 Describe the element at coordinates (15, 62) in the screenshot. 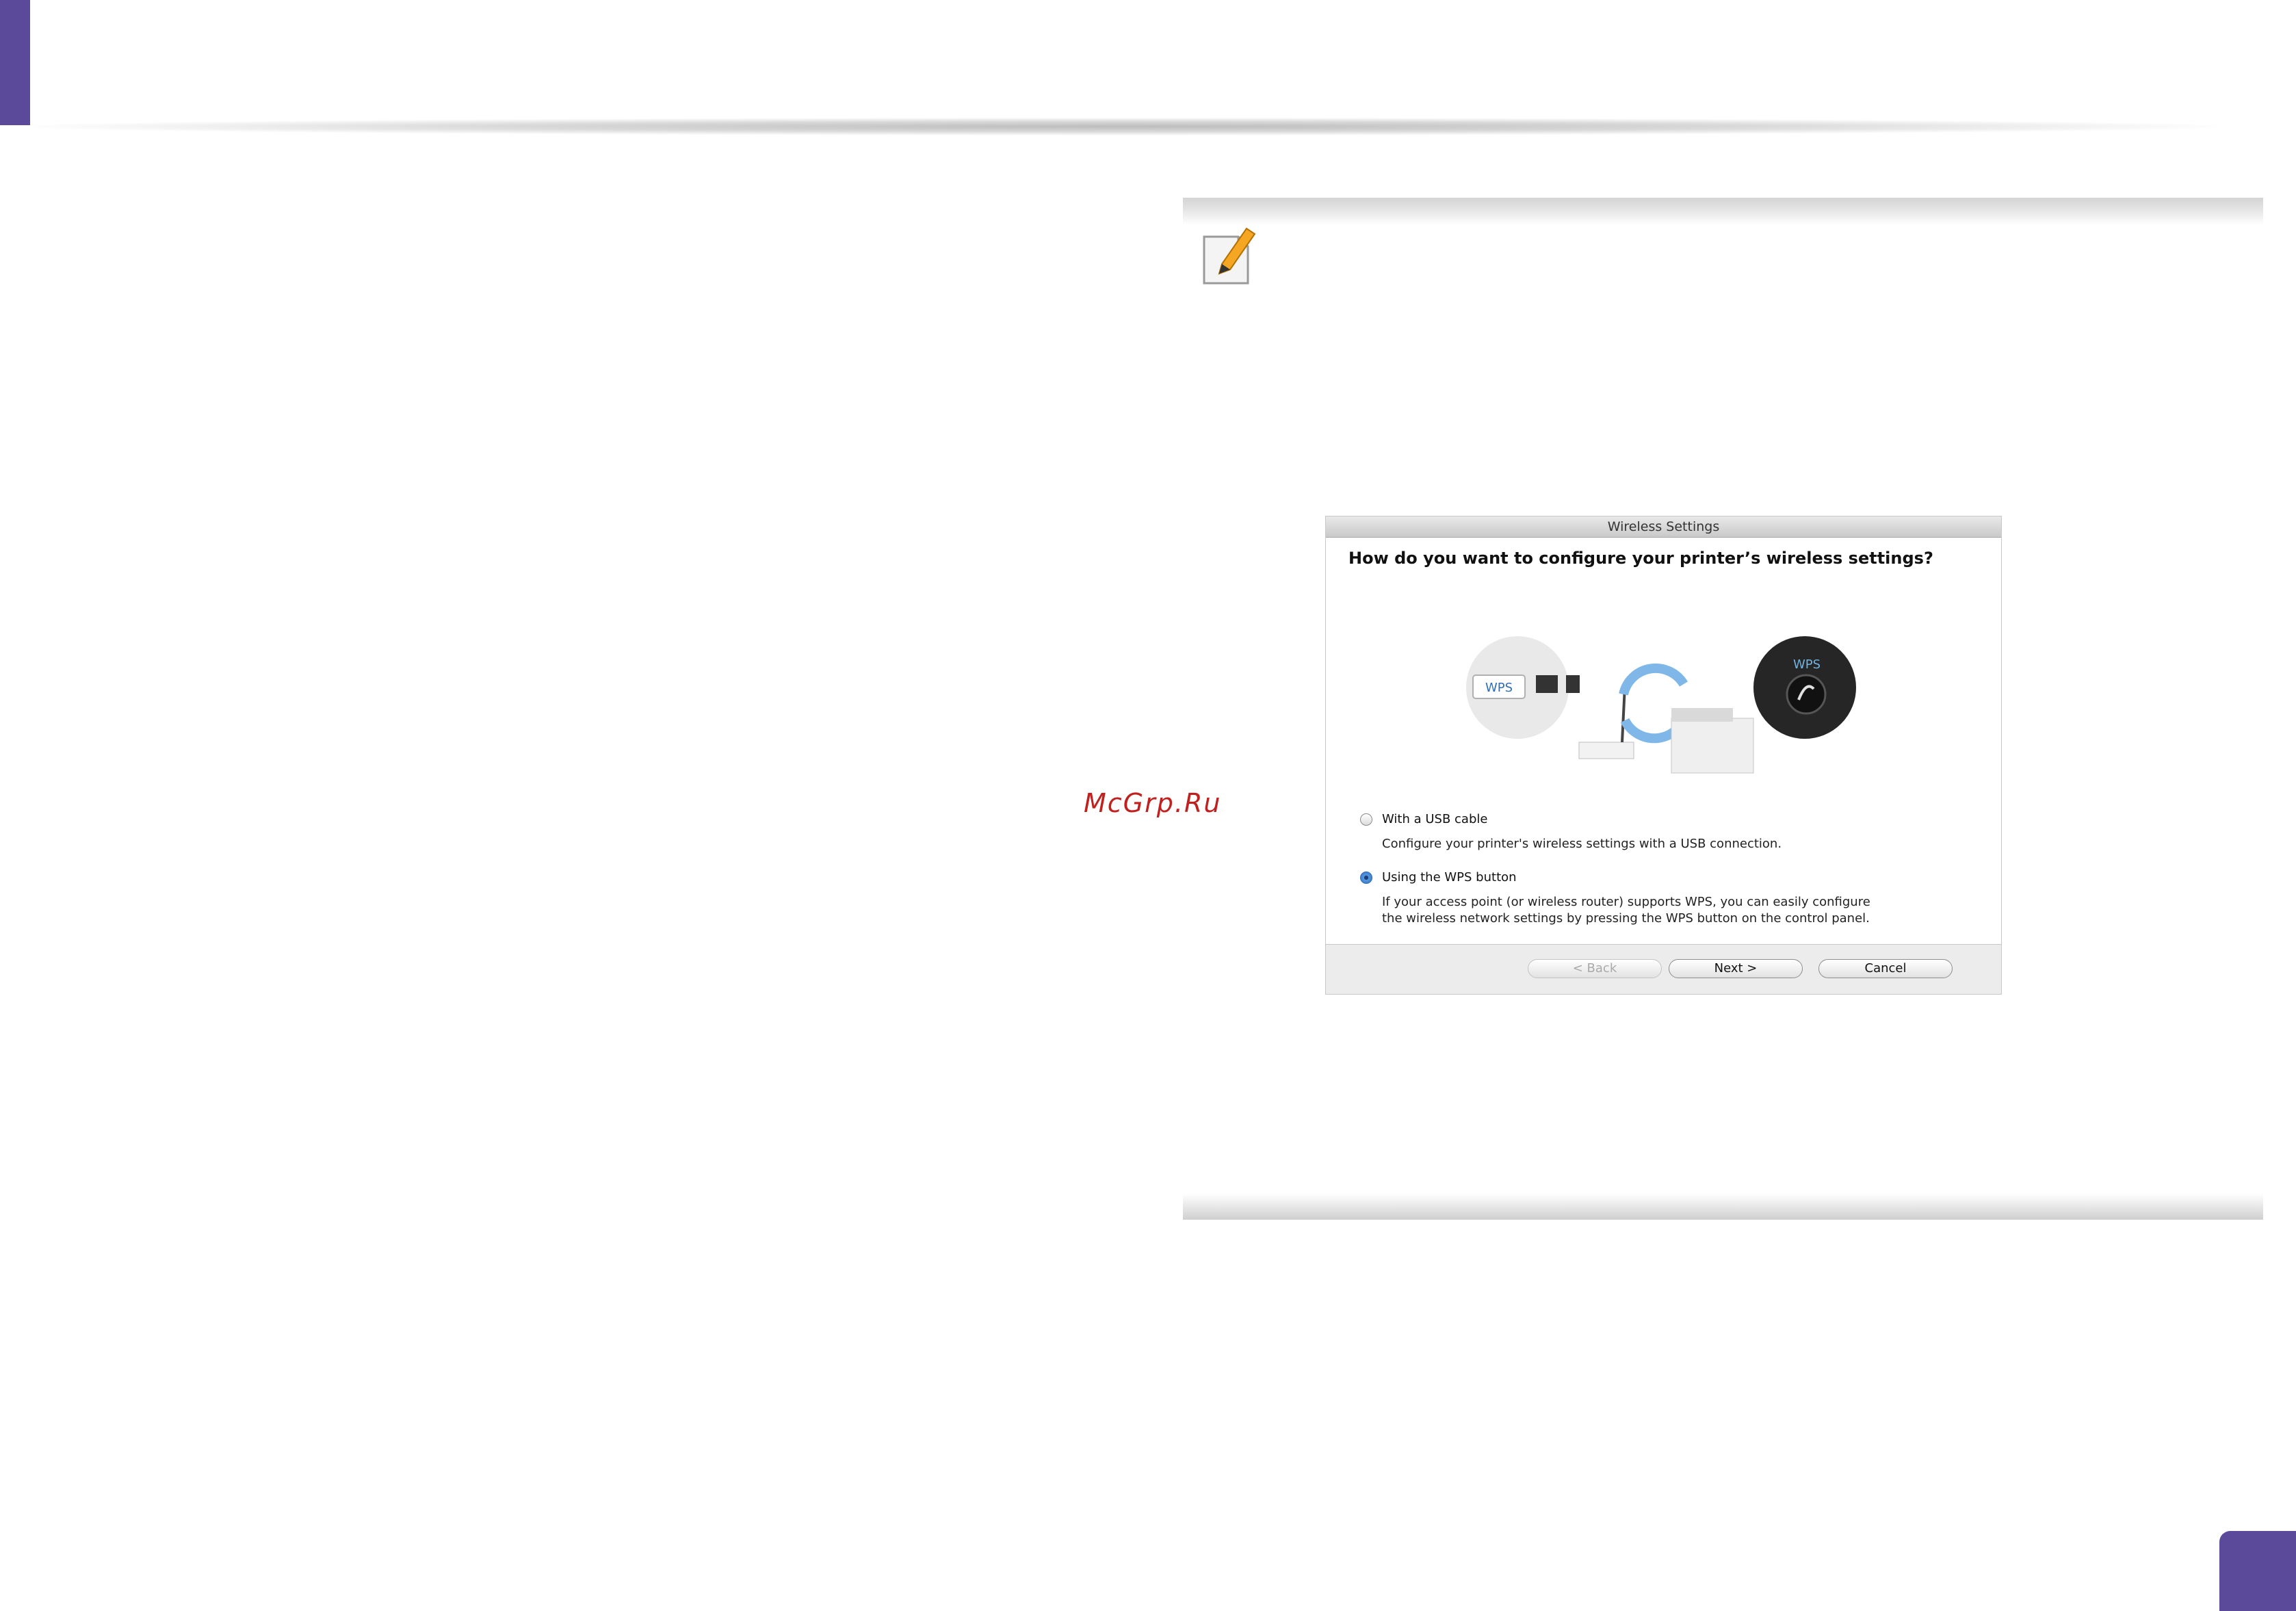

I see `chapter-tab` at that location.